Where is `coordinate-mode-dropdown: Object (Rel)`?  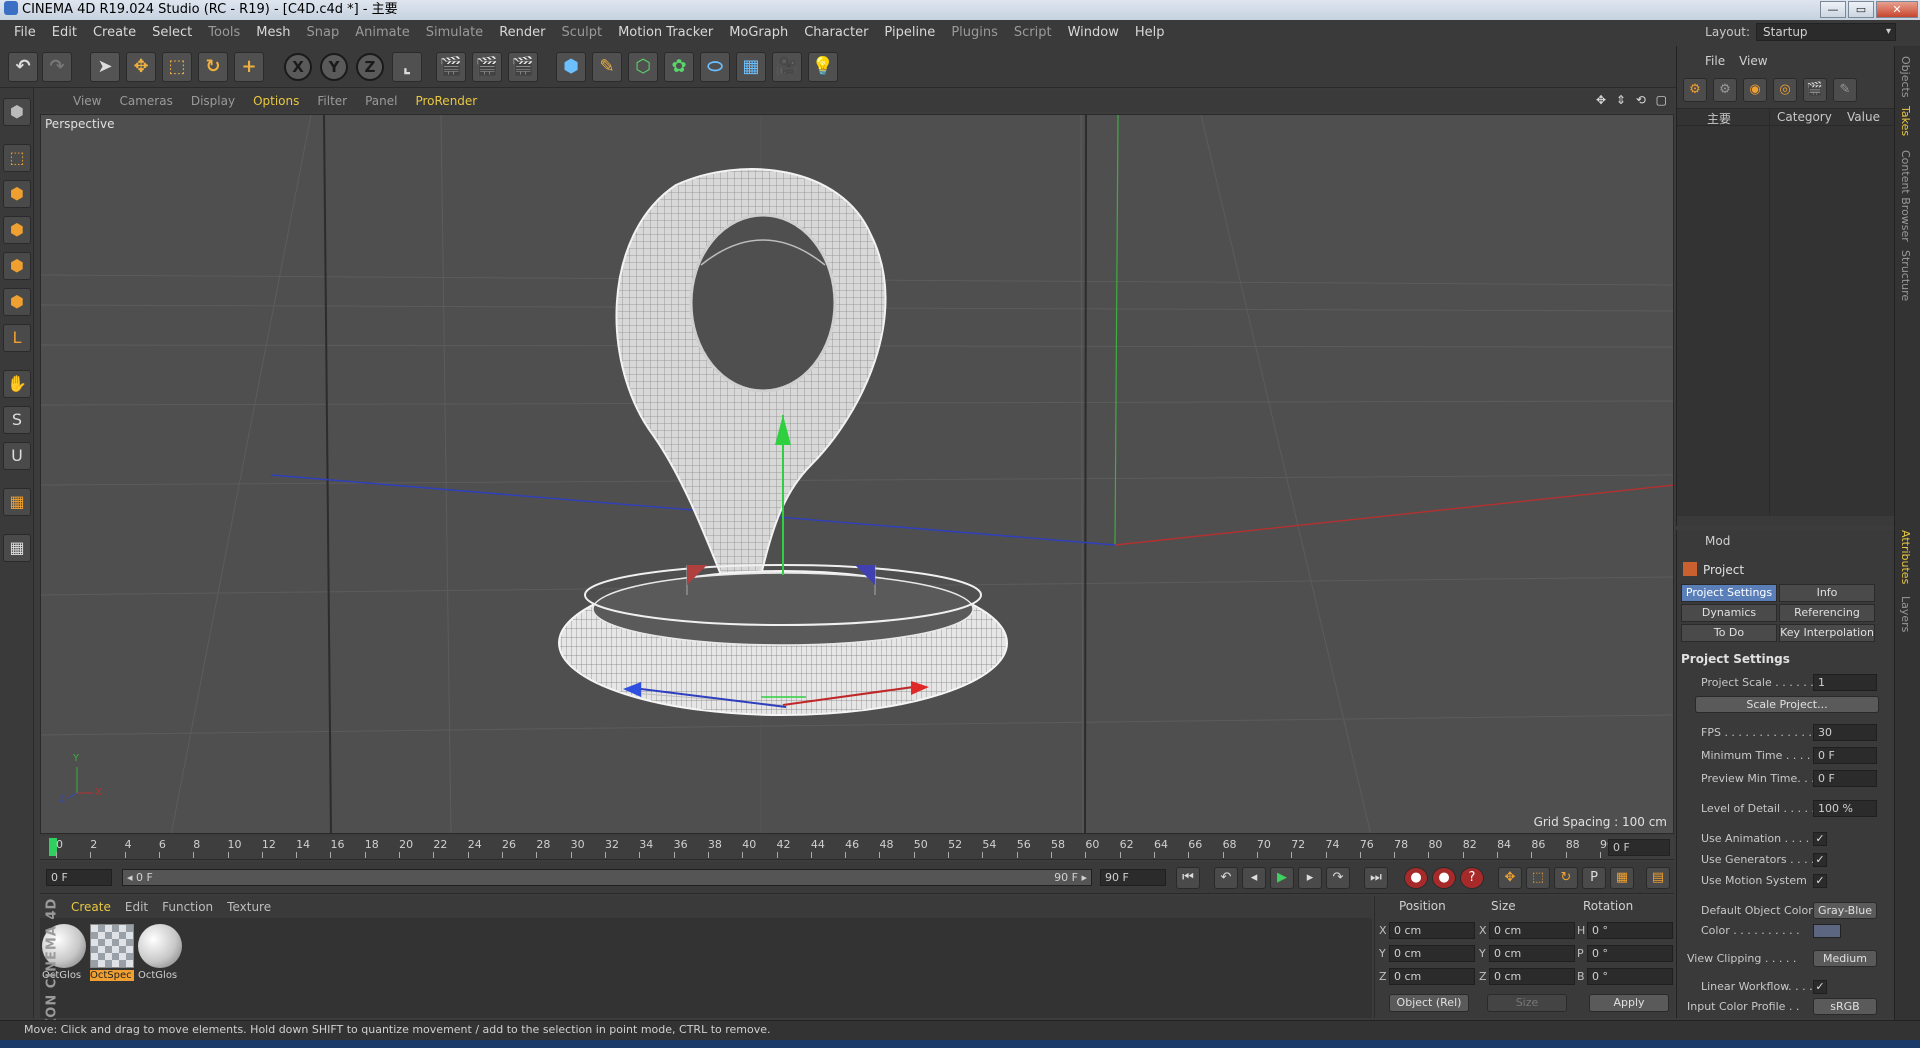 coordinate-mode-dropdown: Object (Rel) is located at coordinates (1429, 1003).